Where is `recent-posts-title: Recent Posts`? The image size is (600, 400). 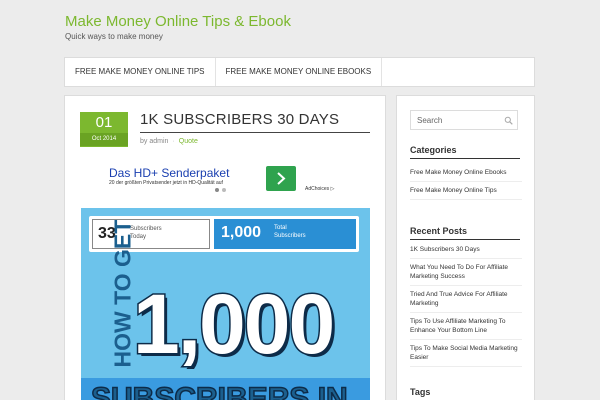 recent-posts-title: Recent Posts is located at coordinates (439, 231).